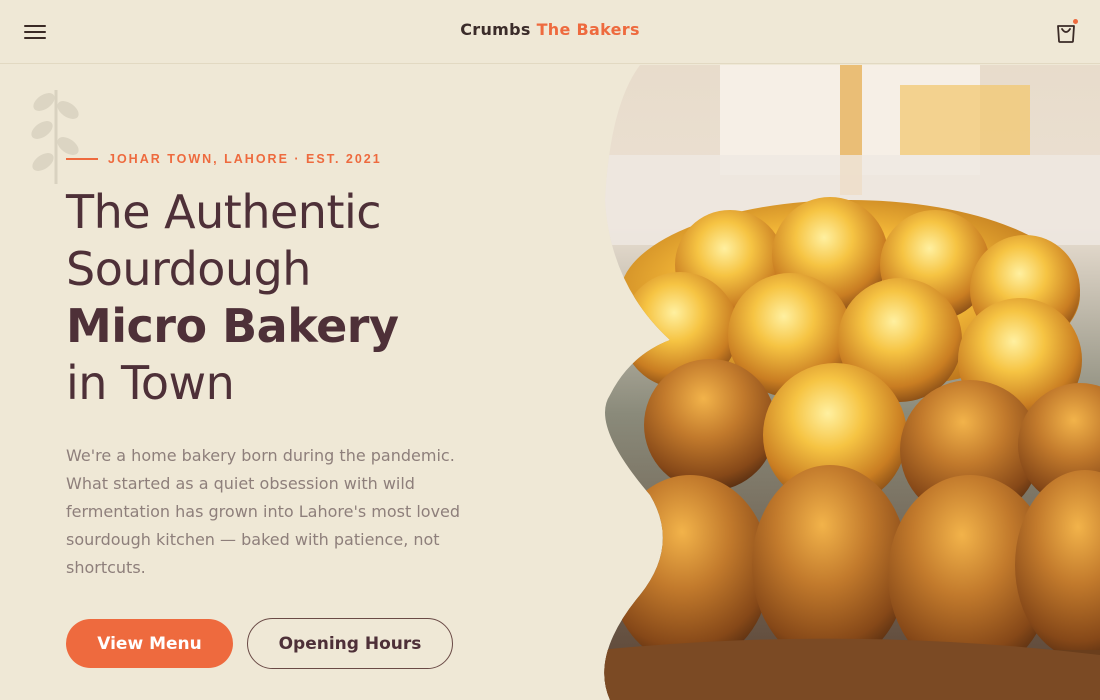 The height and width of the screenshot is (700, 1100). Describe the element at coordinates (82, 159) in the screenshot. I see `eyebrow-divider` at that location.